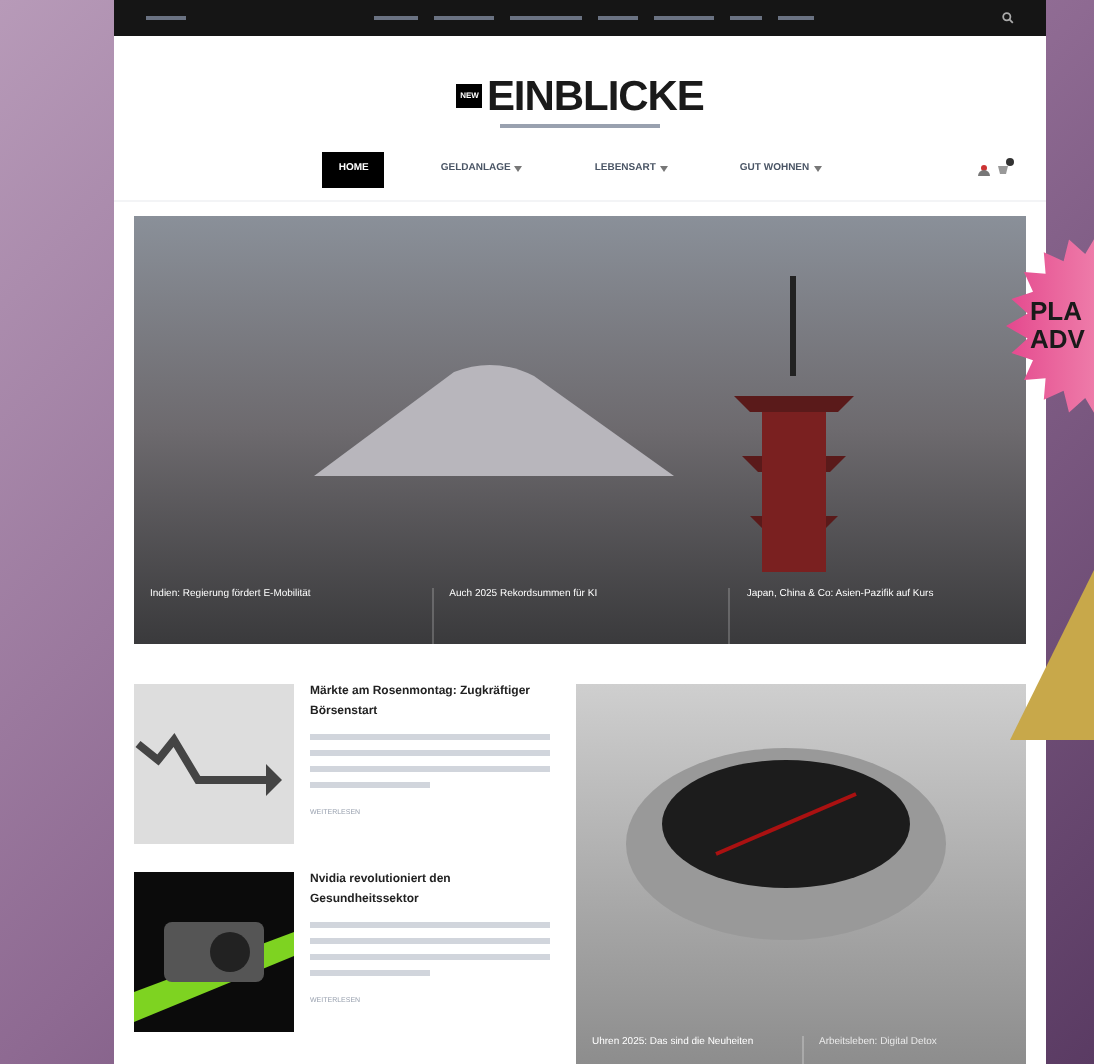 Image resolution: width=1094 pixels, height=1064 pixels. What do you see at coordinates (1058, 340) in the screenshot?
I see `badge-text: ADV` at bounding box center [1058, 340].